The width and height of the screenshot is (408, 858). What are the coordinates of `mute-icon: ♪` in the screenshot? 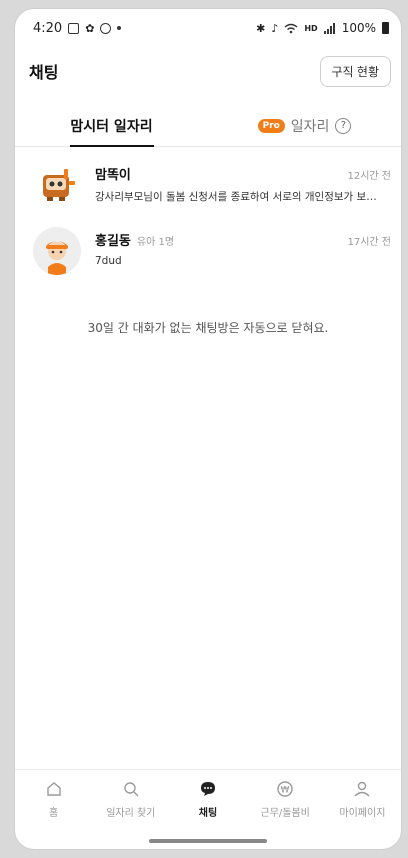 It's located at (275, 28).